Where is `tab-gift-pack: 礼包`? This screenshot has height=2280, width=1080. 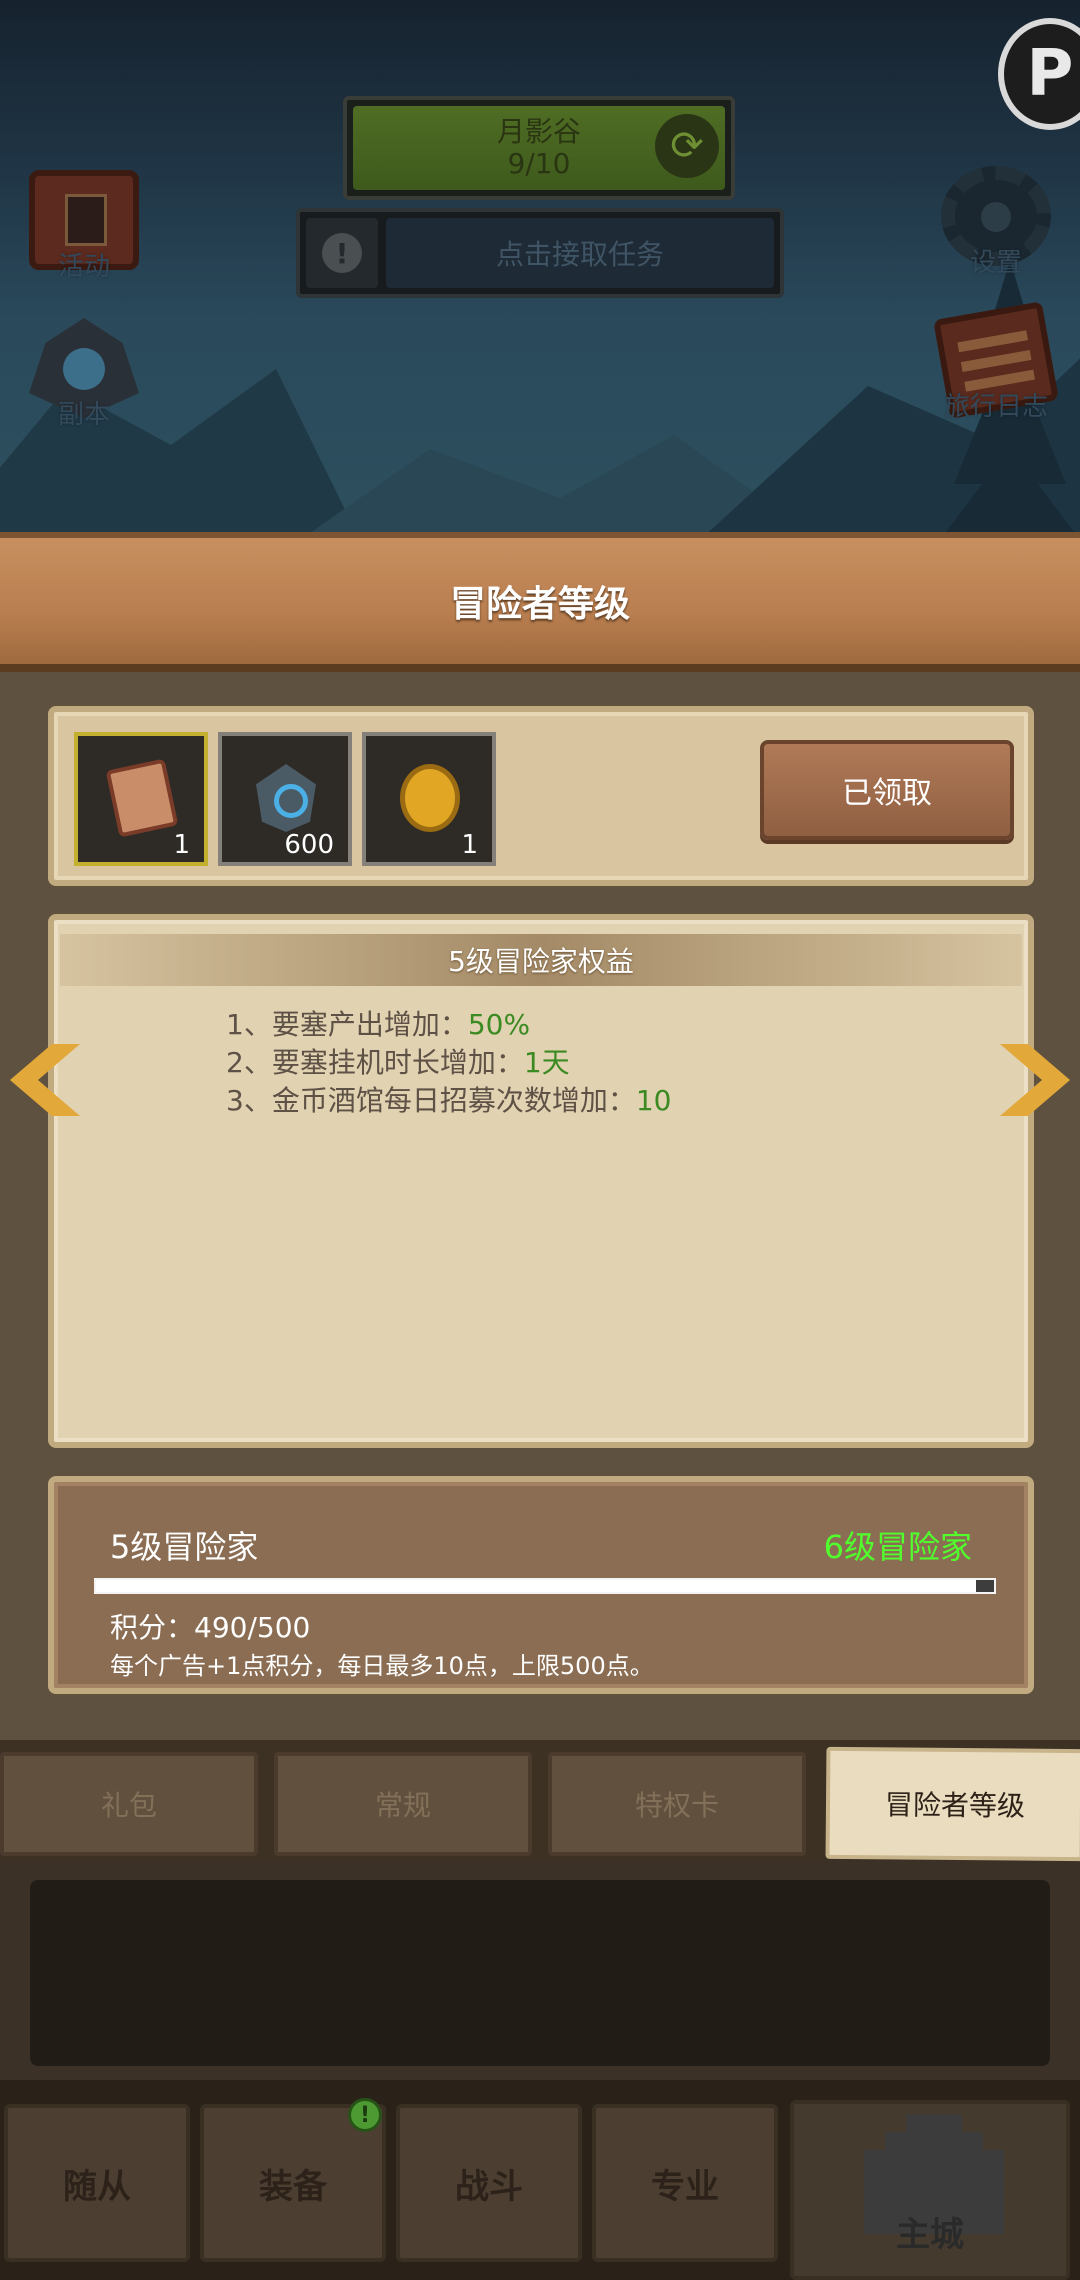 tab-gift-pack: 礼包 is located at coordinates (129, 1804).